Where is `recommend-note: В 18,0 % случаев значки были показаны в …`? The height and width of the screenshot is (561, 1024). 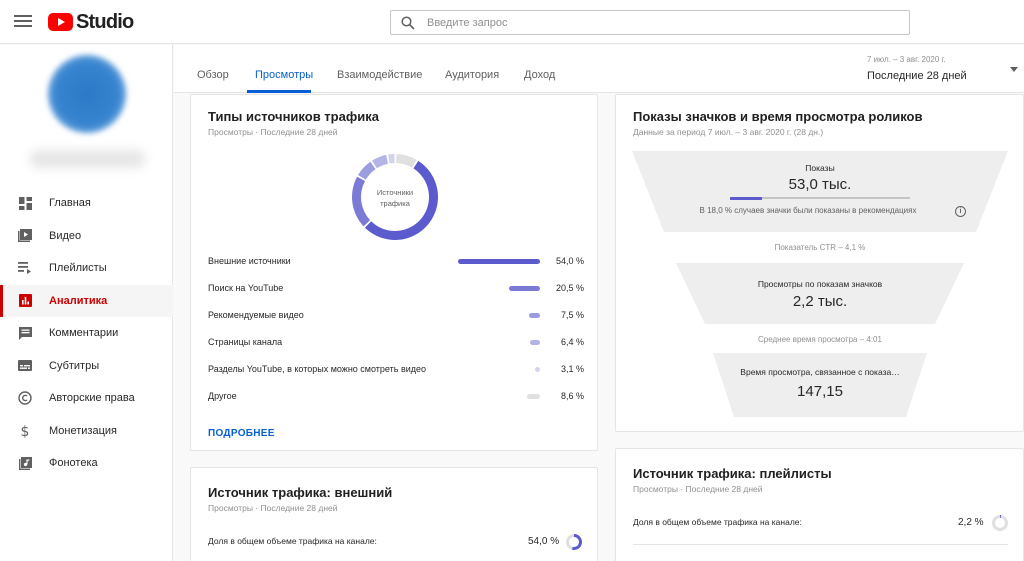 recommend-note: В 18,0 % случаев значки были показаны в … is located at coordinates (808, 210).